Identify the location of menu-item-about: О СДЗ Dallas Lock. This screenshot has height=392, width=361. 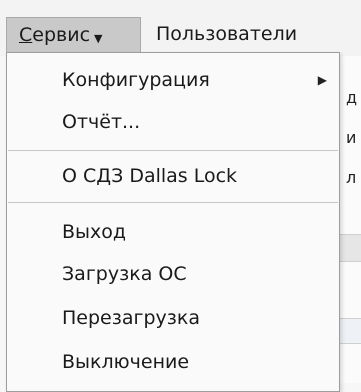
(173, 176).